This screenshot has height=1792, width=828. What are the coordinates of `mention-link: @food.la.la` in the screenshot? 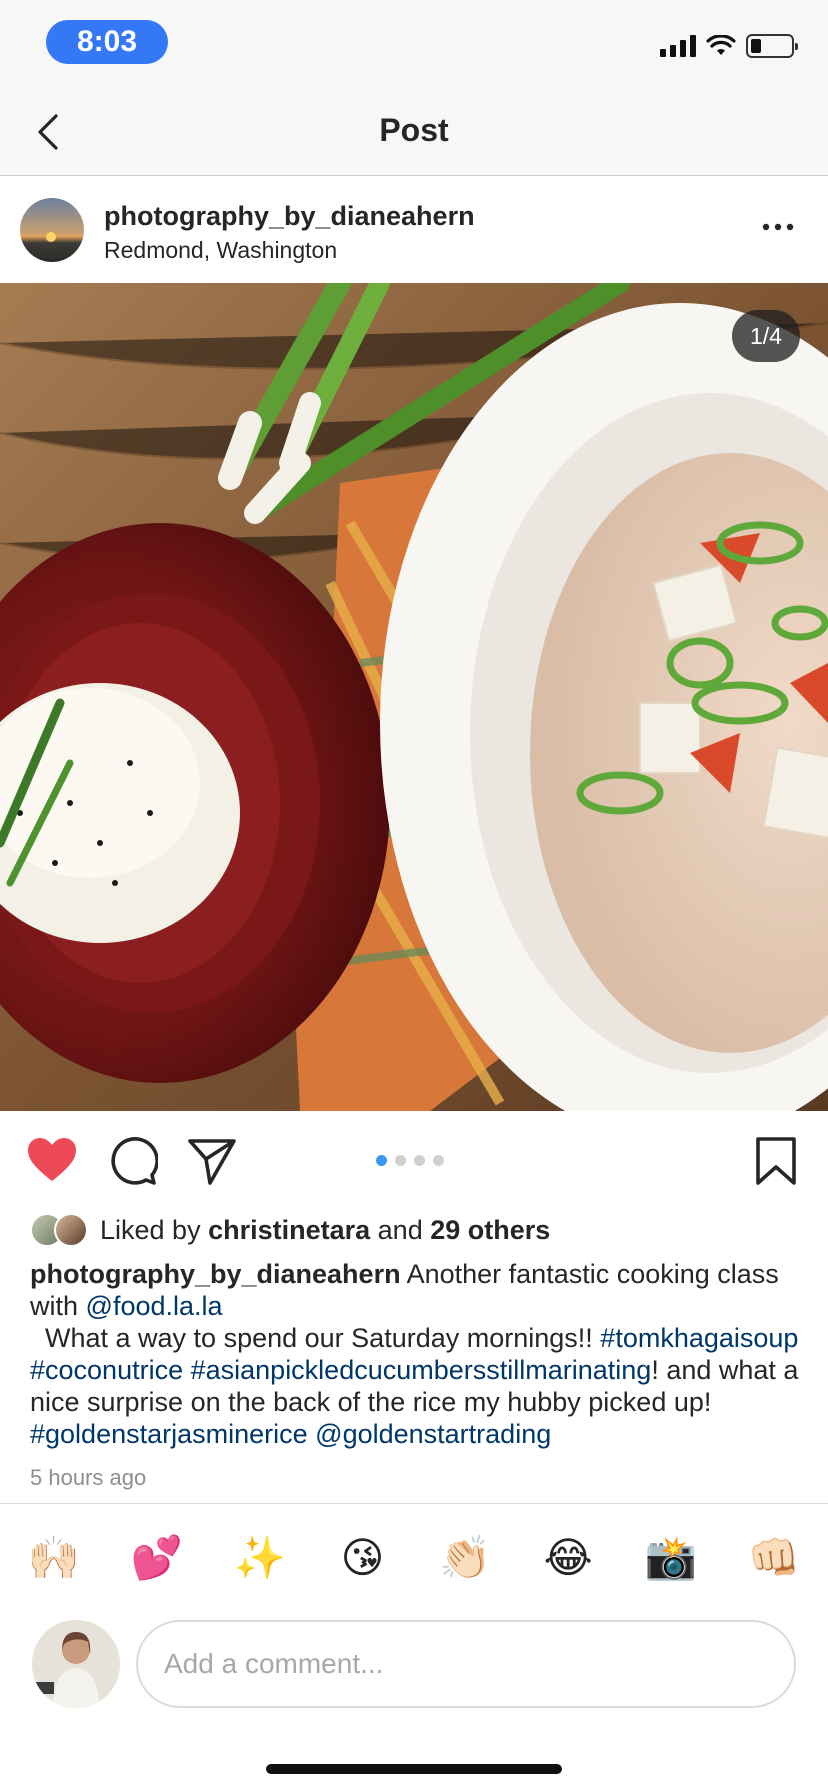 It's located at (154, 1306).